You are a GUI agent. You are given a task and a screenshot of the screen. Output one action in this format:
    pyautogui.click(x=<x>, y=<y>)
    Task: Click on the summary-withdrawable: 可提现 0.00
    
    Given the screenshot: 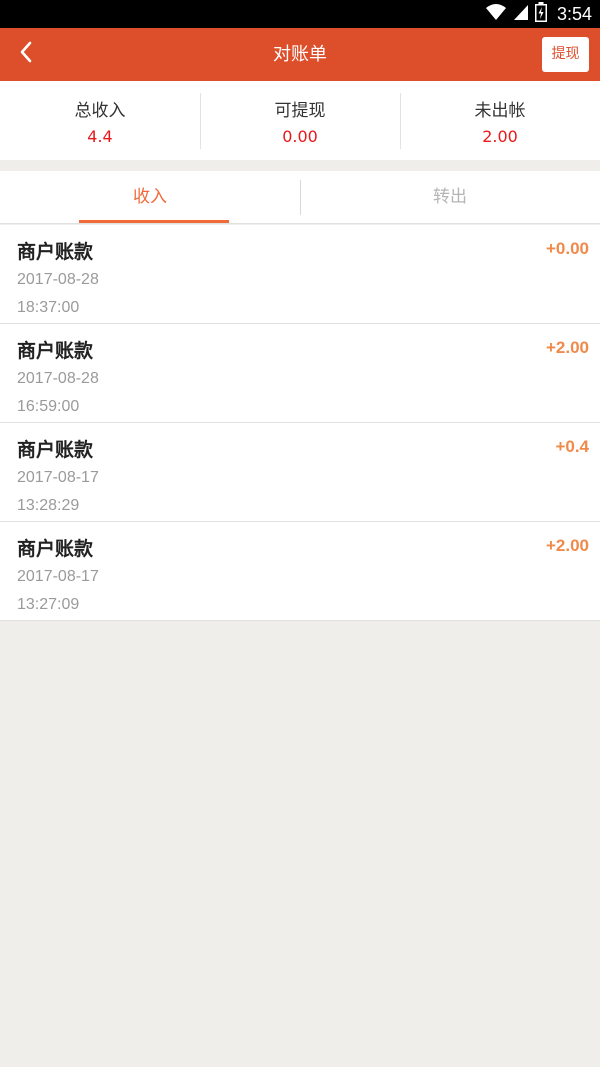 What is the action you would take?
    pyautogui.click(x=300, y=120)
    